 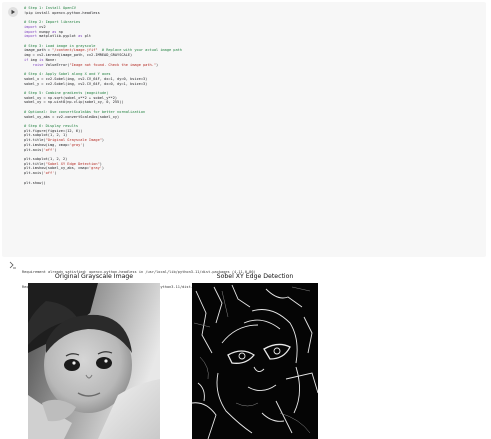 I want to click on code-token: plt.imshow(img, cmap=, so click(x=47, y=144).